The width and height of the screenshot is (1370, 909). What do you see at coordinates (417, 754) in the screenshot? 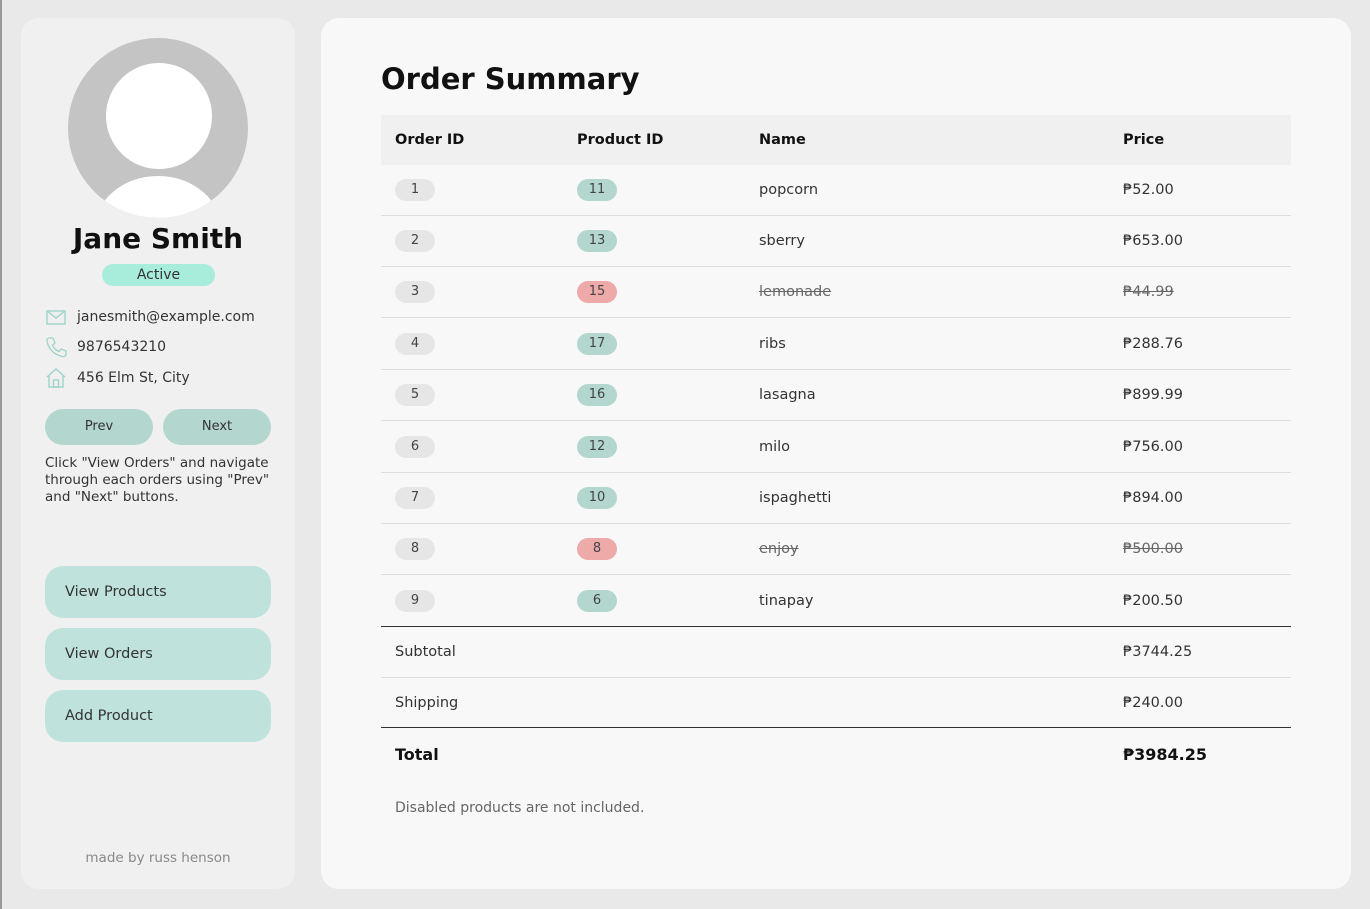
I see `total-label: Total` at bounding box center [417, 754].